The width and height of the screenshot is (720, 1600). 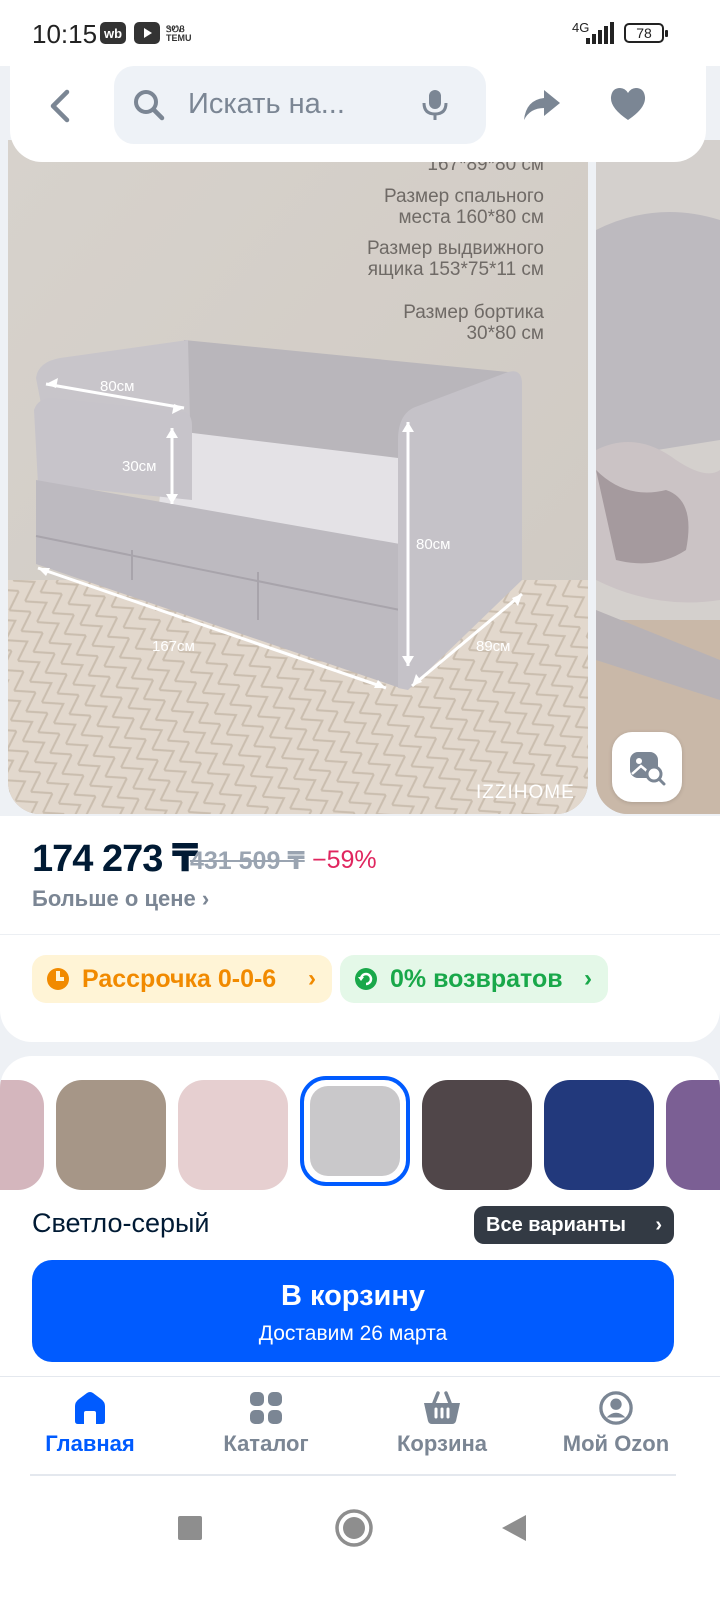 I want to click on square-icon, so click(x=190, y=1528).